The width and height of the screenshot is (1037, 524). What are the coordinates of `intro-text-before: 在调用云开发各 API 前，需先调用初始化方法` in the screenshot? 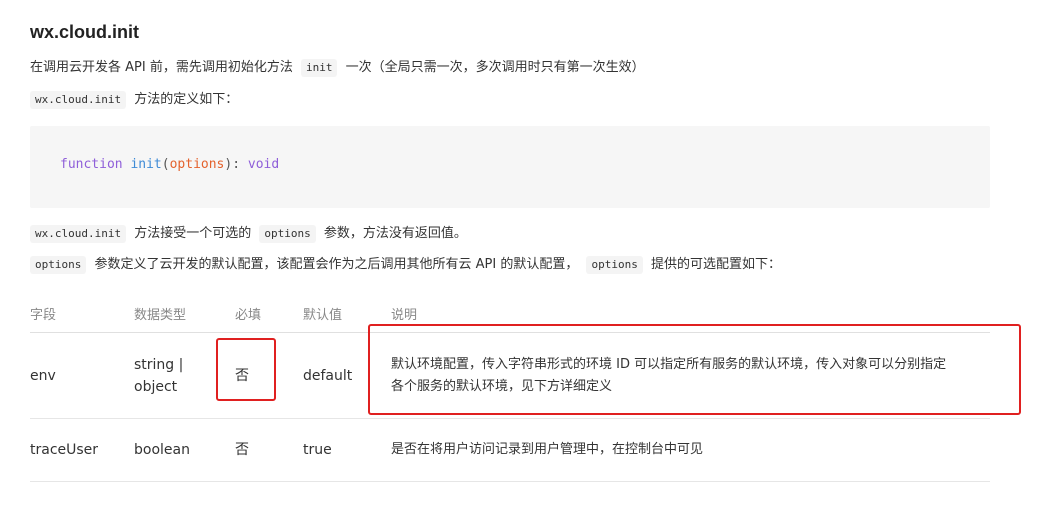 It's located at (161, 67).